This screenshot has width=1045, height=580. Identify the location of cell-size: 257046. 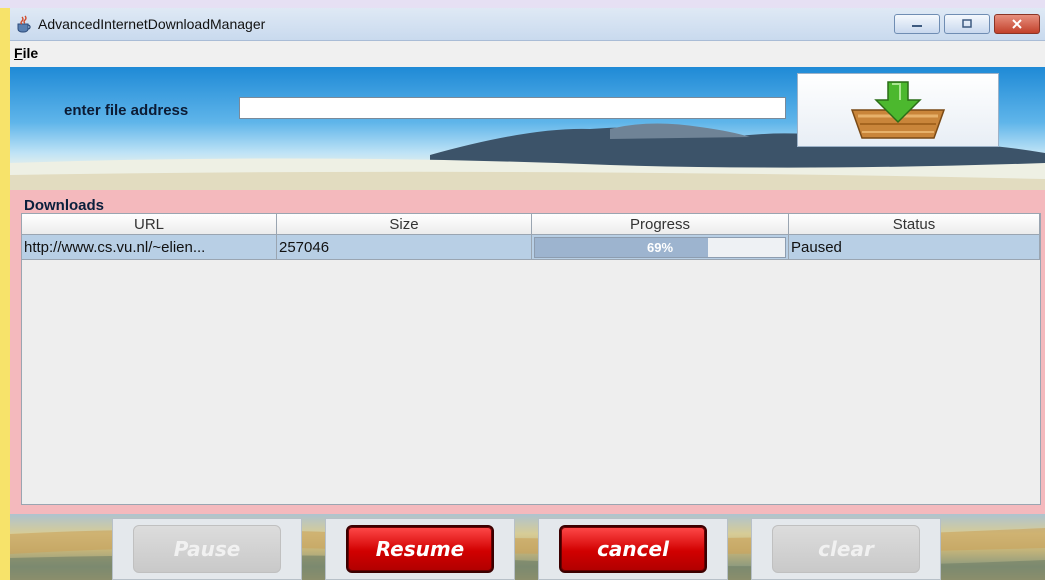
(404, 247).